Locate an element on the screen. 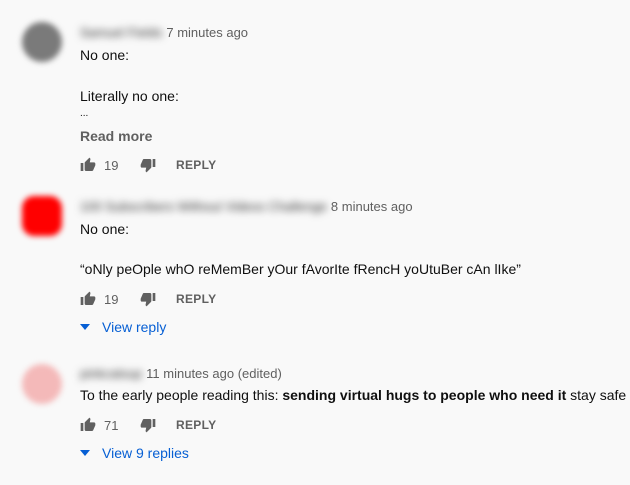  author-name: pinkcatsup is located at coordinates (111, 373).